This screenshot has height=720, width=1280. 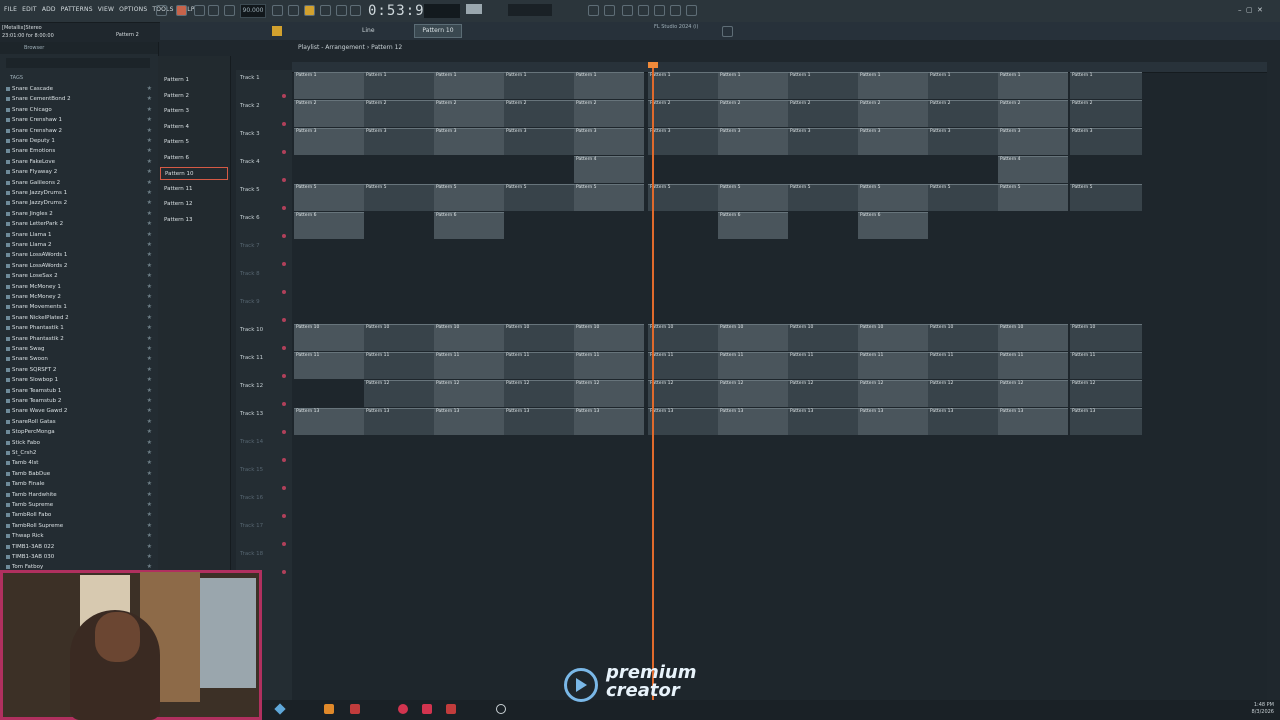 What do you see at coordinates (81, 380) in the screenshot?
I see `browser-item: Snare Slowbop 1 ★` at bounding box center [81, 380].